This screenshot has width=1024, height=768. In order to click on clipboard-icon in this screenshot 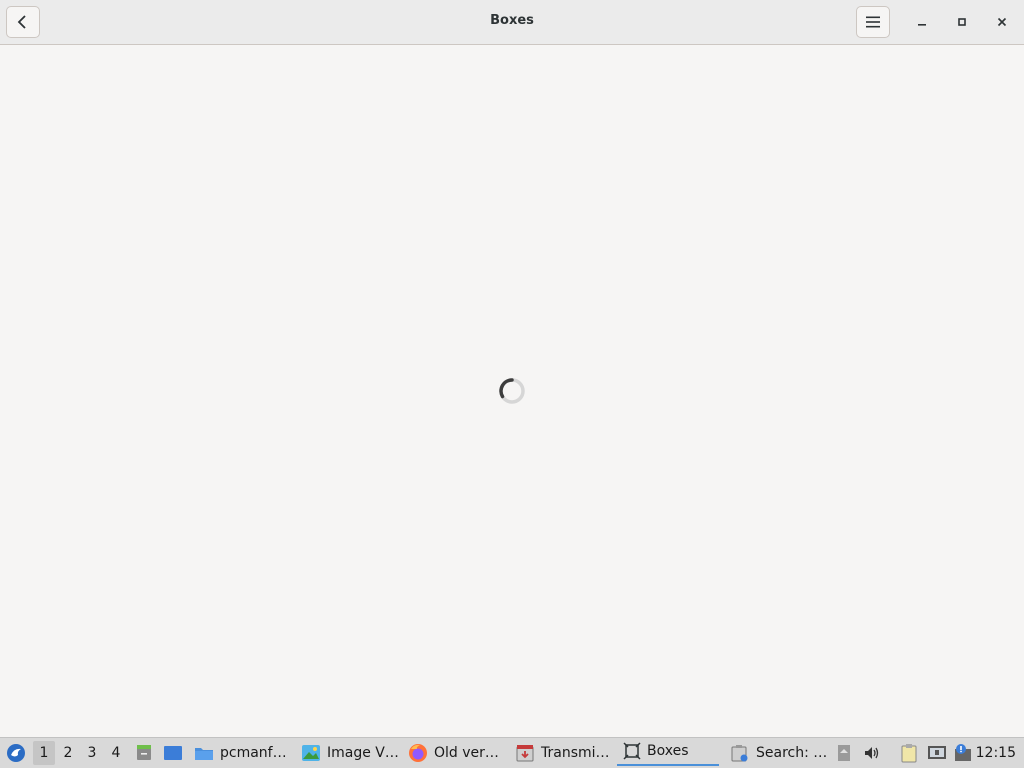, I will do `click(909, 753)`.